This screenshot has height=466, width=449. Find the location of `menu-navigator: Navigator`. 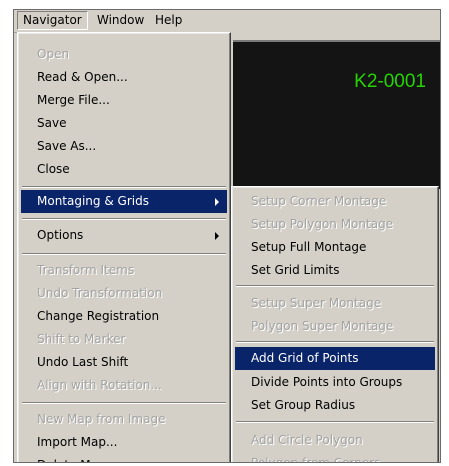

menu-navigator: Navigator is located at coordinates (52, 20).